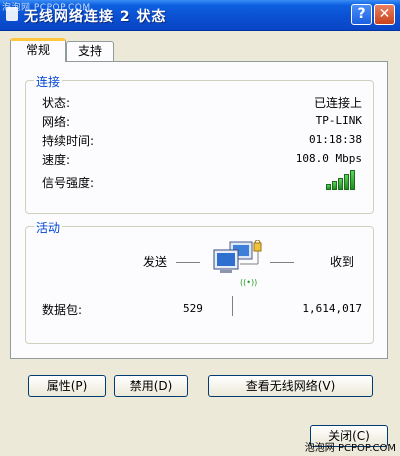 Image resolution: width=400 pixels, height=456 pixels. What do you see at coordinates (56, 103) in the screenshot?
I see `status-label: 状态:` at bounding box center [56, 103].